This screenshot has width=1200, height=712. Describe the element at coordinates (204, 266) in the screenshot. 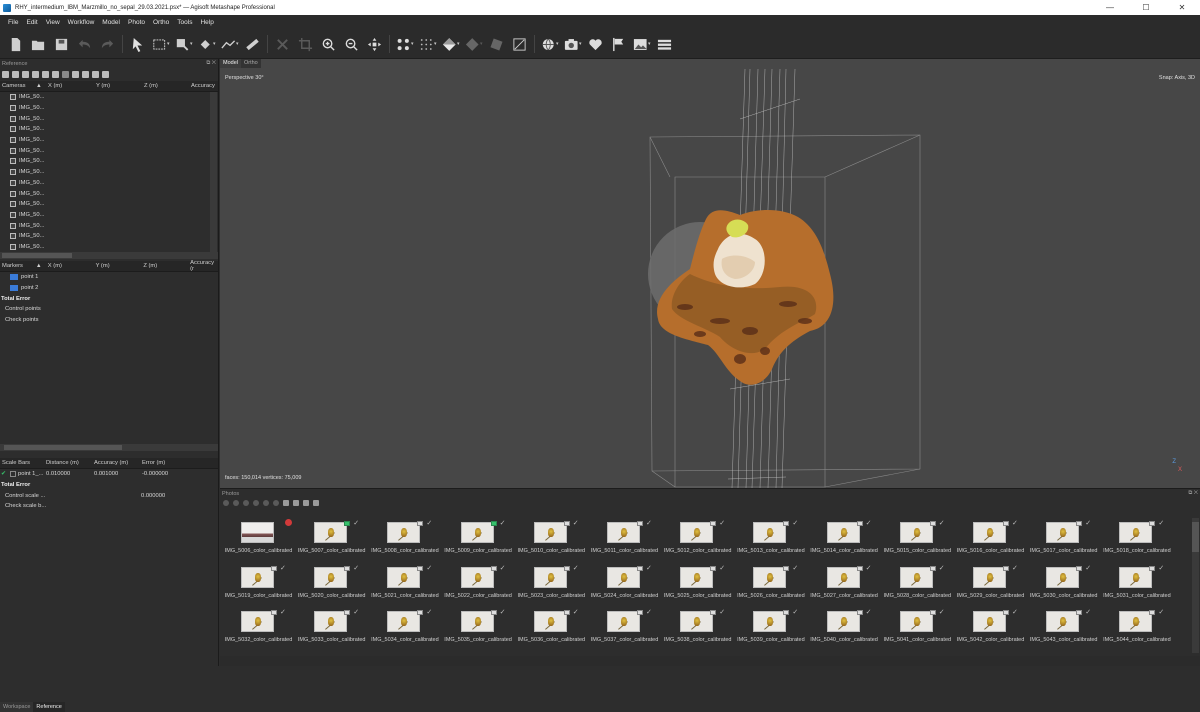

I see `accuracy-col-header: Accuracy (r` at that location.